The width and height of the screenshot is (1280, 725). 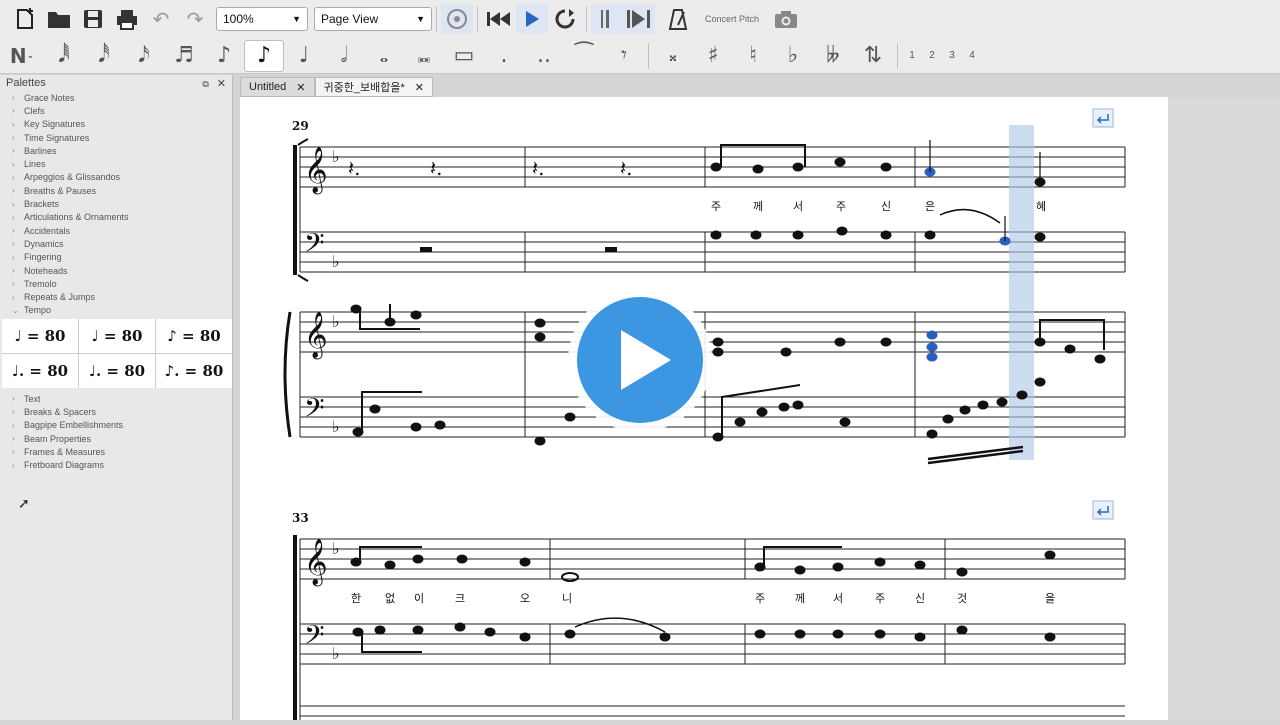 I want to click on palette-item: › Fretboard Diagrams, so click(x=116, y=465).